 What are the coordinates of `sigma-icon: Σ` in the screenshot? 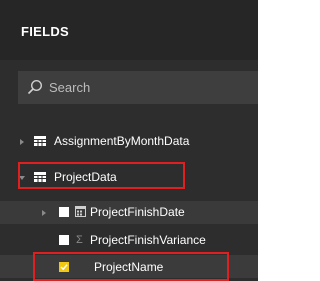 It's located at (79, 240).